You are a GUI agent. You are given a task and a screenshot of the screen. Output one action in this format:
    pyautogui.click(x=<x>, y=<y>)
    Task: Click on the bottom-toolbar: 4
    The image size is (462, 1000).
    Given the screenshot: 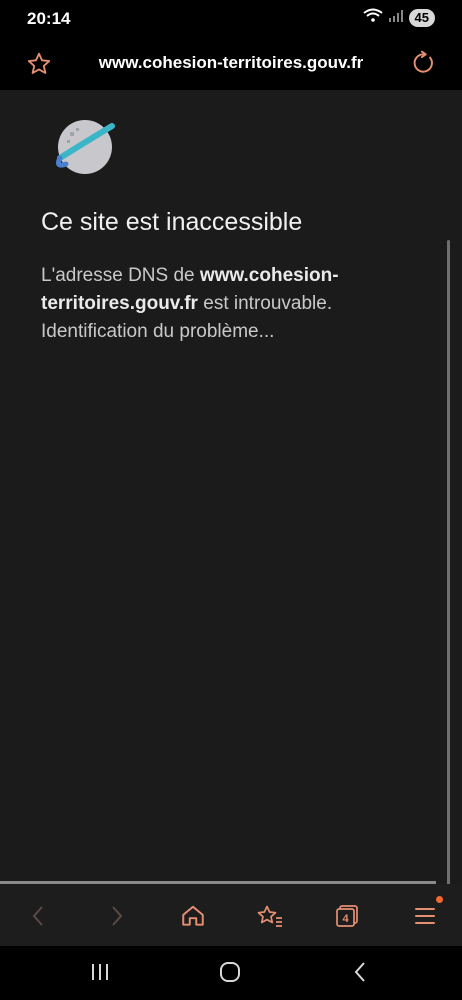 What is the action you would take?
    pyautogui.click(x=231, y=915)
    